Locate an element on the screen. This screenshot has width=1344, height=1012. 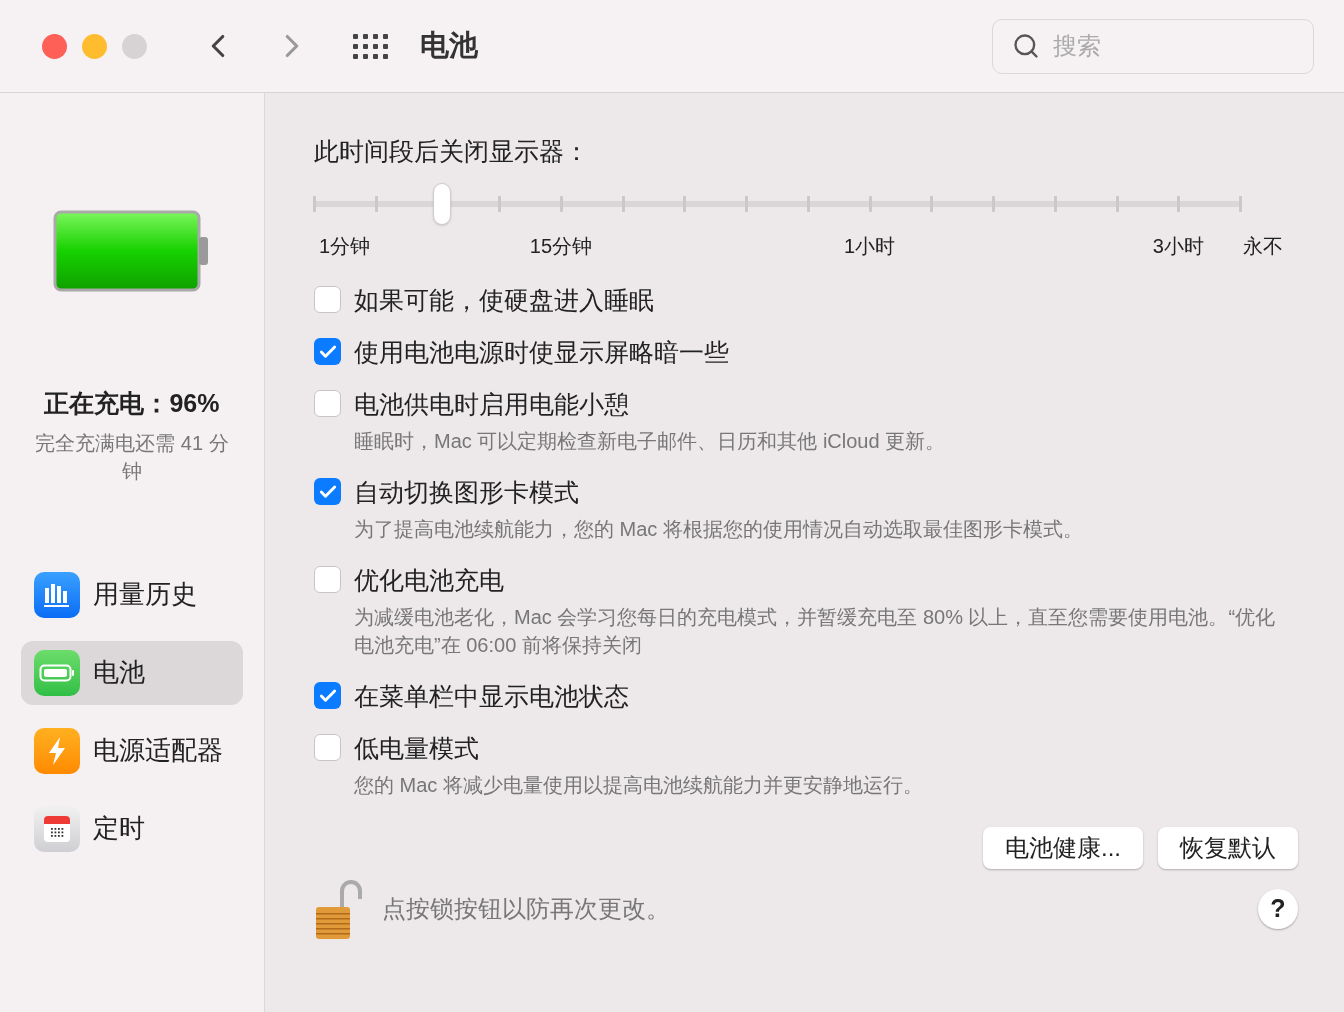
option-description: 为了提高电池续航能力，您的 Mac 将根据您的使用情况自动选取最佳图形卡模式。 is located at coordinates (719, 529).